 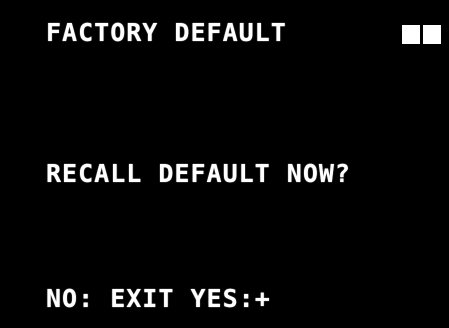 I want to click on options-row: NO: EXIT YES:+, so click(x=158, y=299).